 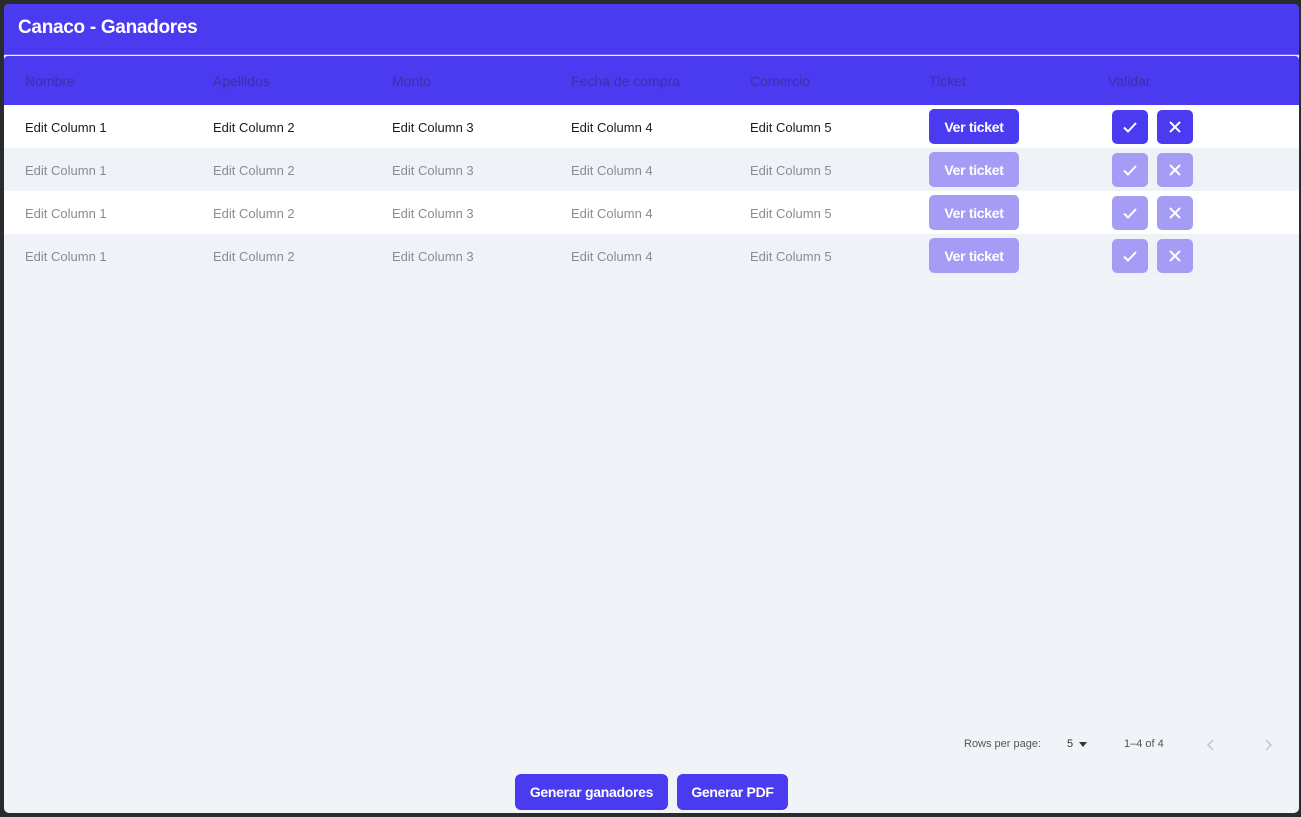 What do you see at coordinates (1083, 744) in the screenshot?
I see `caret-down-icon` at bounding box center [1083, 744].